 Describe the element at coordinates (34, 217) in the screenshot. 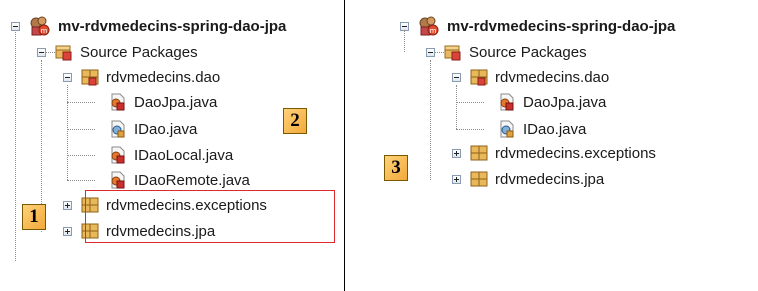

I see `badge-1: 1` at that location.